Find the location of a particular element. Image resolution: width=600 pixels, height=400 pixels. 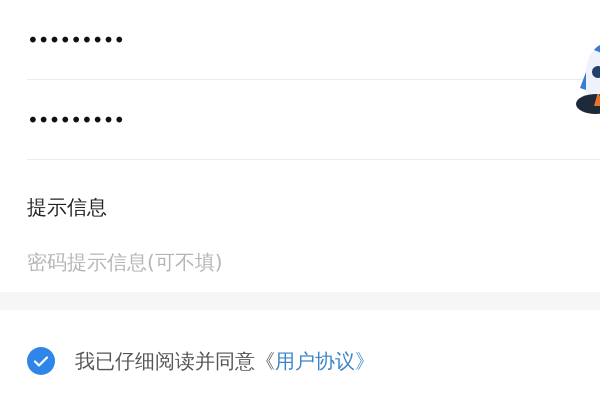

agreement-text: 我已仔细阅读并同意《用户协议》 is located at coordinates (225, 361).